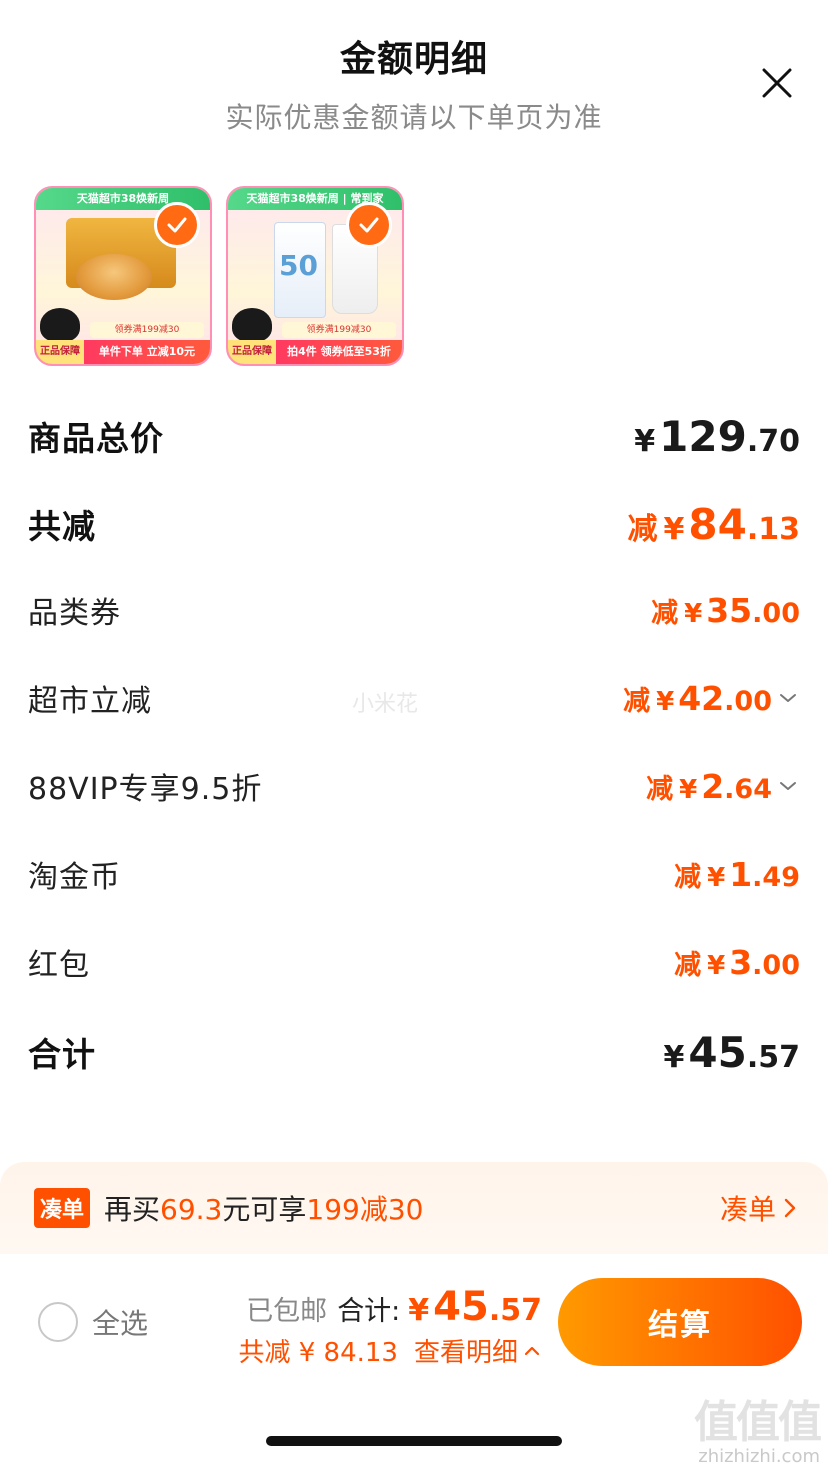 The width and height of the screenshot is (828, 1465). I want to click on carton-number: 50, so click(298, 265).